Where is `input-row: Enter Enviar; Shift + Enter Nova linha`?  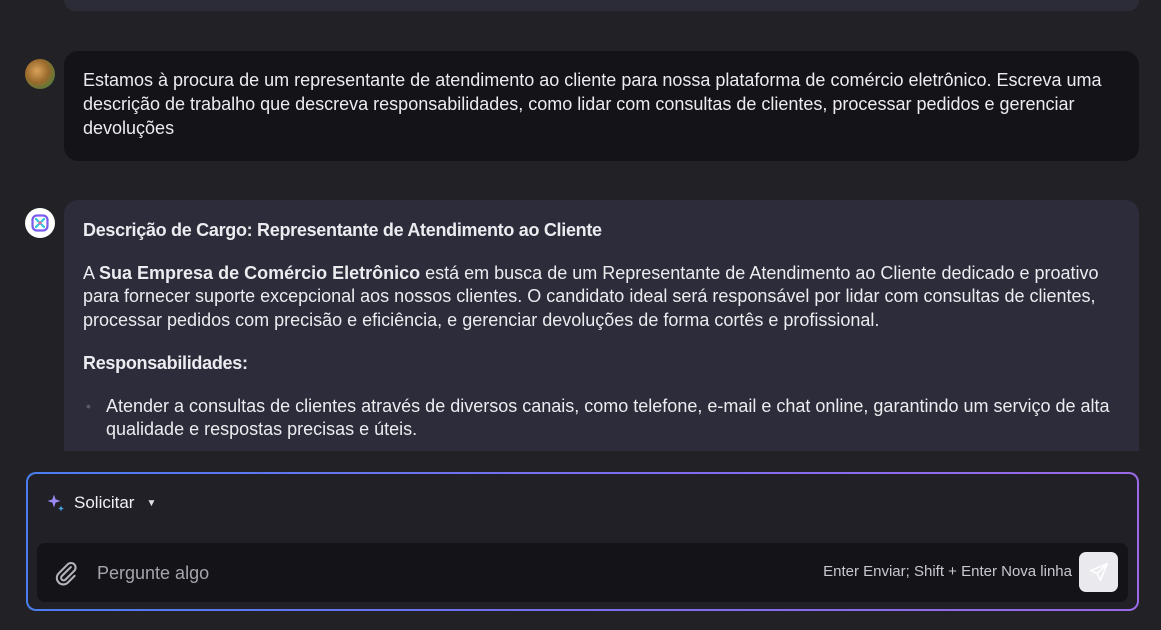 input-row: Enter Enviar; Shift + Enter Nova linha is located at coordinates (582, 572).